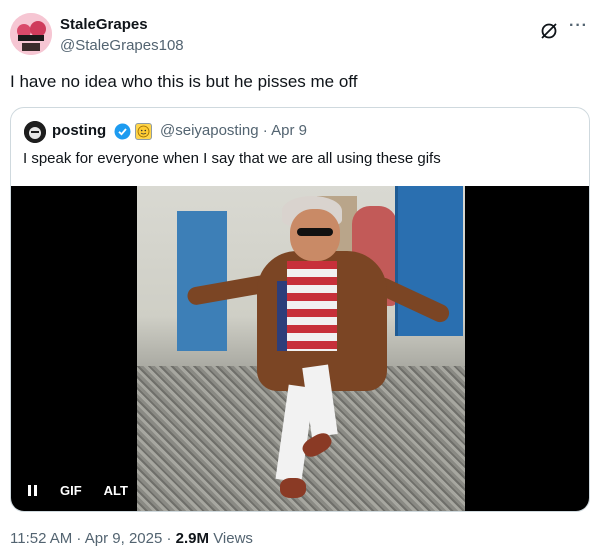 Image resolution: width=600 pixels, height=557 pixels. What do you see at coordinates (315, 232) in the screenshot?
I see `person-sunglasses` at bounding box center [315, 232].